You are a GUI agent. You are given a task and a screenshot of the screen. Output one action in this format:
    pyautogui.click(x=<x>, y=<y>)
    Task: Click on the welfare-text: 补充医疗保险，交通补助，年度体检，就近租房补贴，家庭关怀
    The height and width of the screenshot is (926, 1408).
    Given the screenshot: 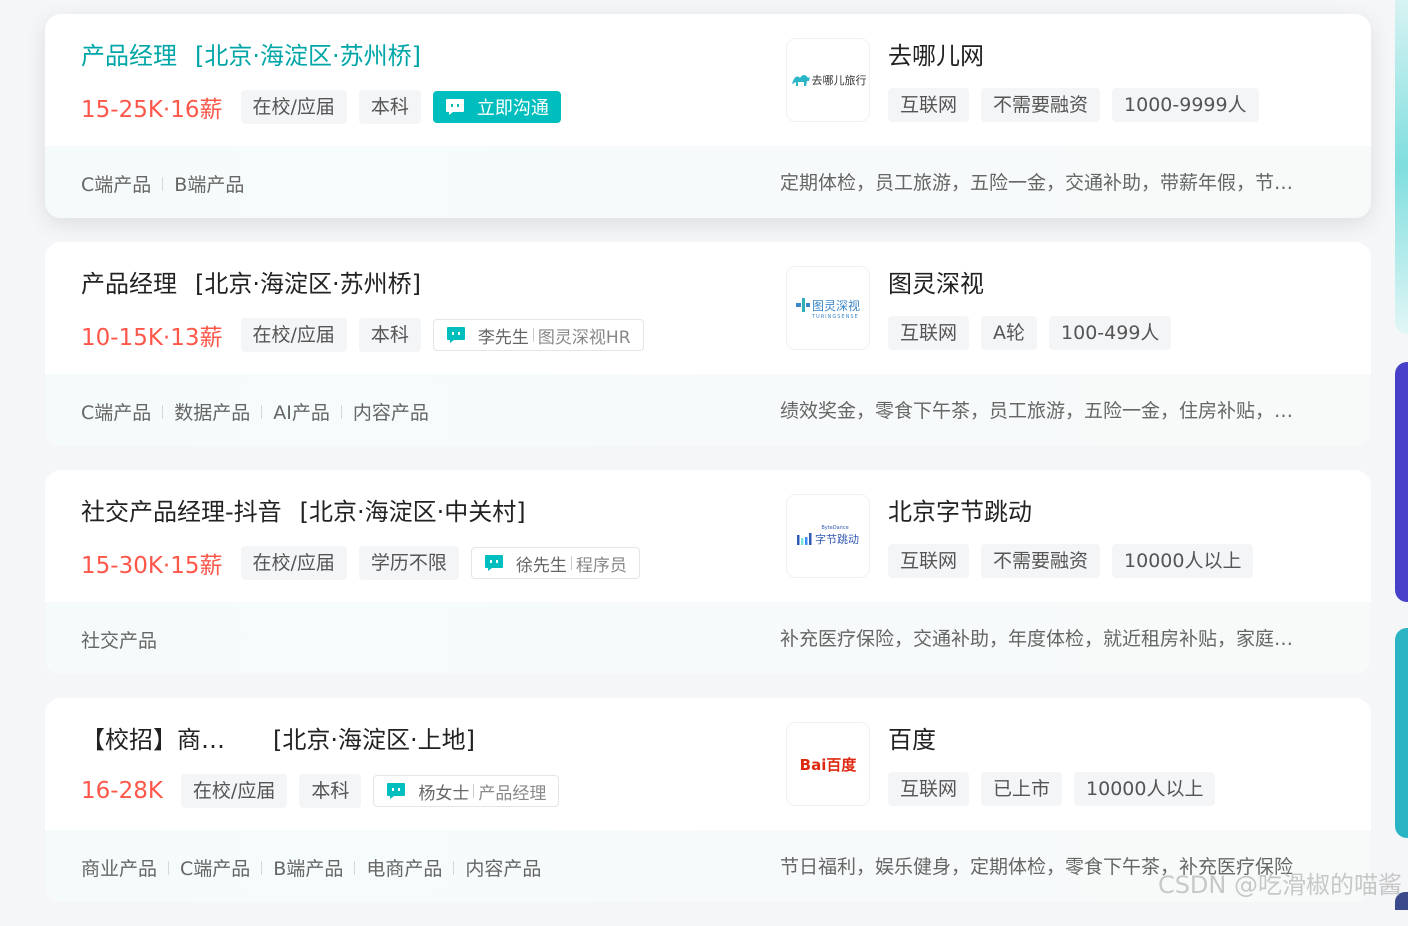 What is the action you would take?
    pyautogui.click(x=1045, y=639)
    